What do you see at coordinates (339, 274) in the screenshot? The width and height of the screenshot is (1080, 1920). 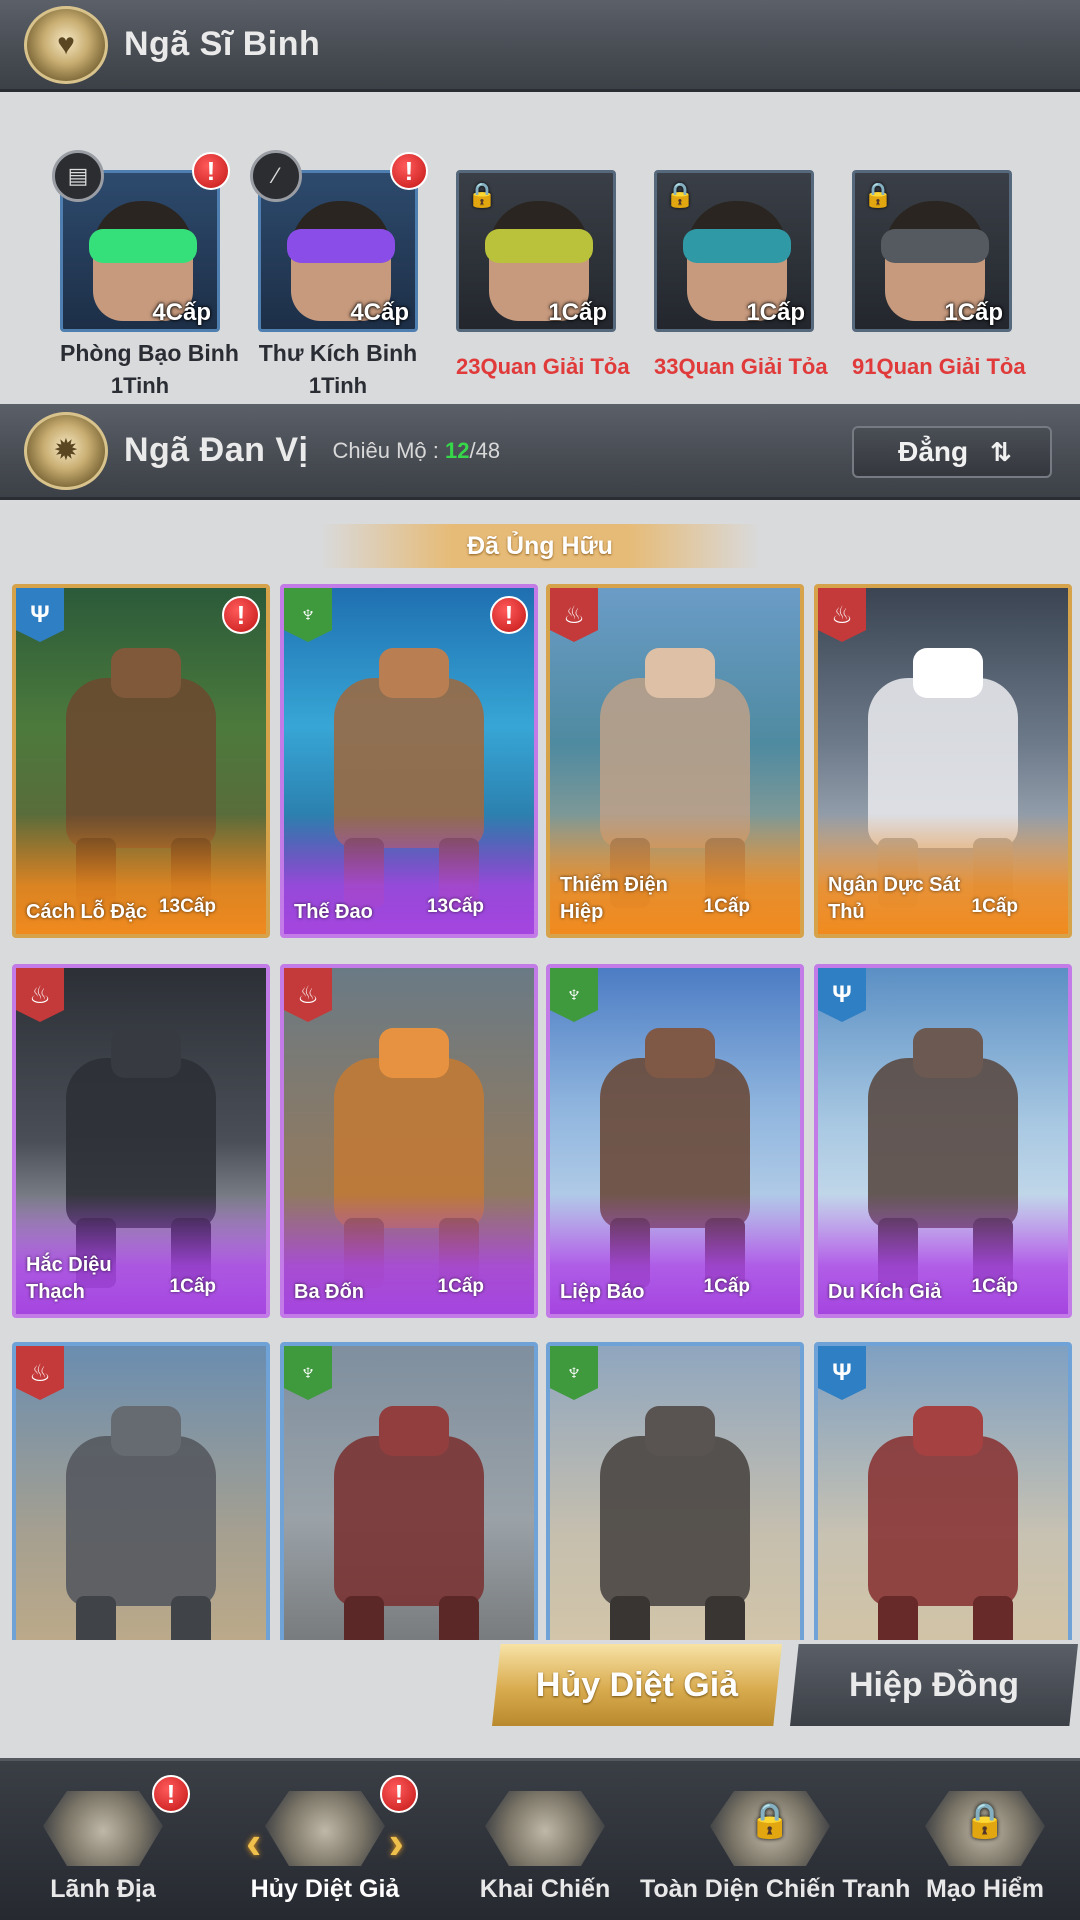 I see `soldier-card: ⁄ 4Cấp ! Thư Kích Binh 1Tinh` at bounding box center [339, 274].